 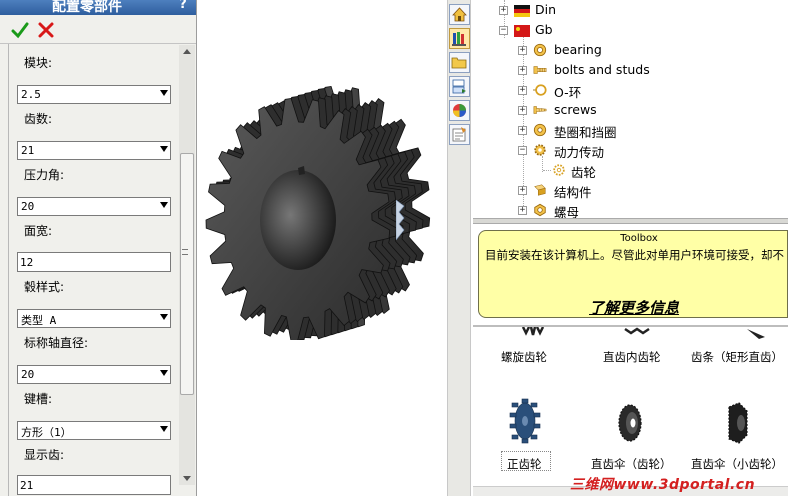 I want to click on shaft-diameter-select: 20, so click(x=94, y=374).